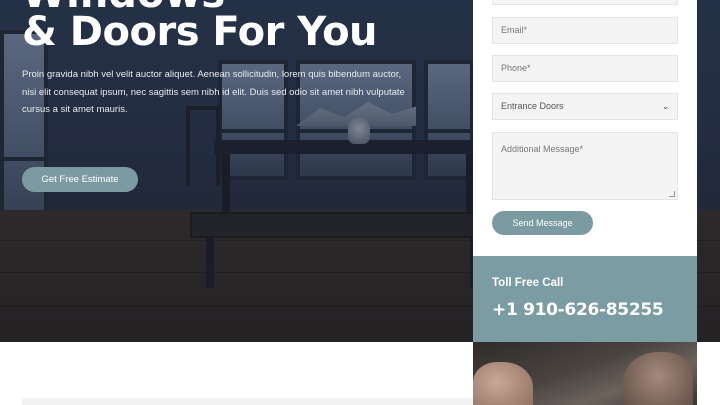 The image size is (720, 405). Describe the element at coordinates (585, 299) in the screenshot. I see `toll-free-box: Toll Free Call +1 910-626-85255` at that location.